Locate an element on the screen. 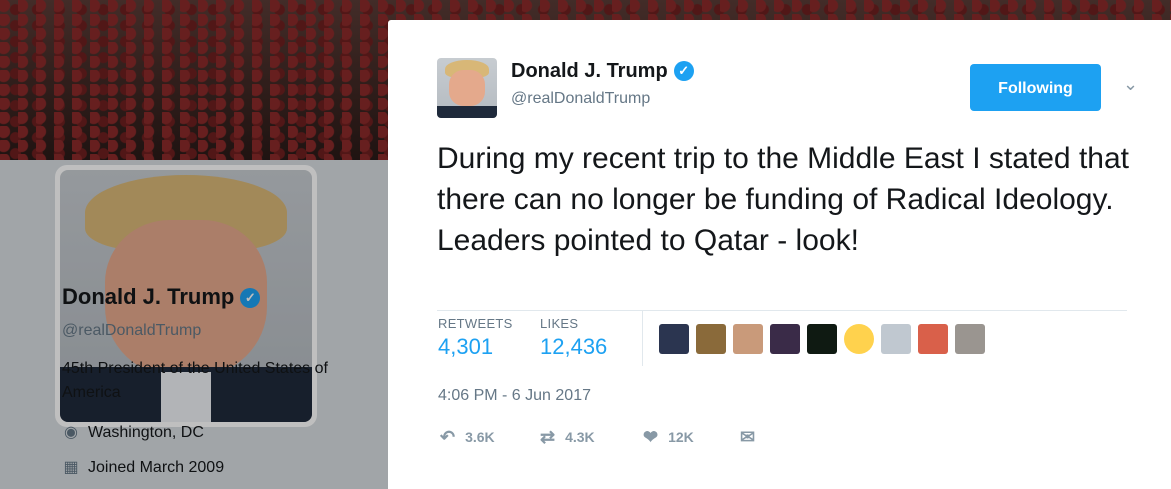 The image size is (1171, 489). tweet-author-name: Donald J. Trump ✓ is located at coordinates (602, 71).